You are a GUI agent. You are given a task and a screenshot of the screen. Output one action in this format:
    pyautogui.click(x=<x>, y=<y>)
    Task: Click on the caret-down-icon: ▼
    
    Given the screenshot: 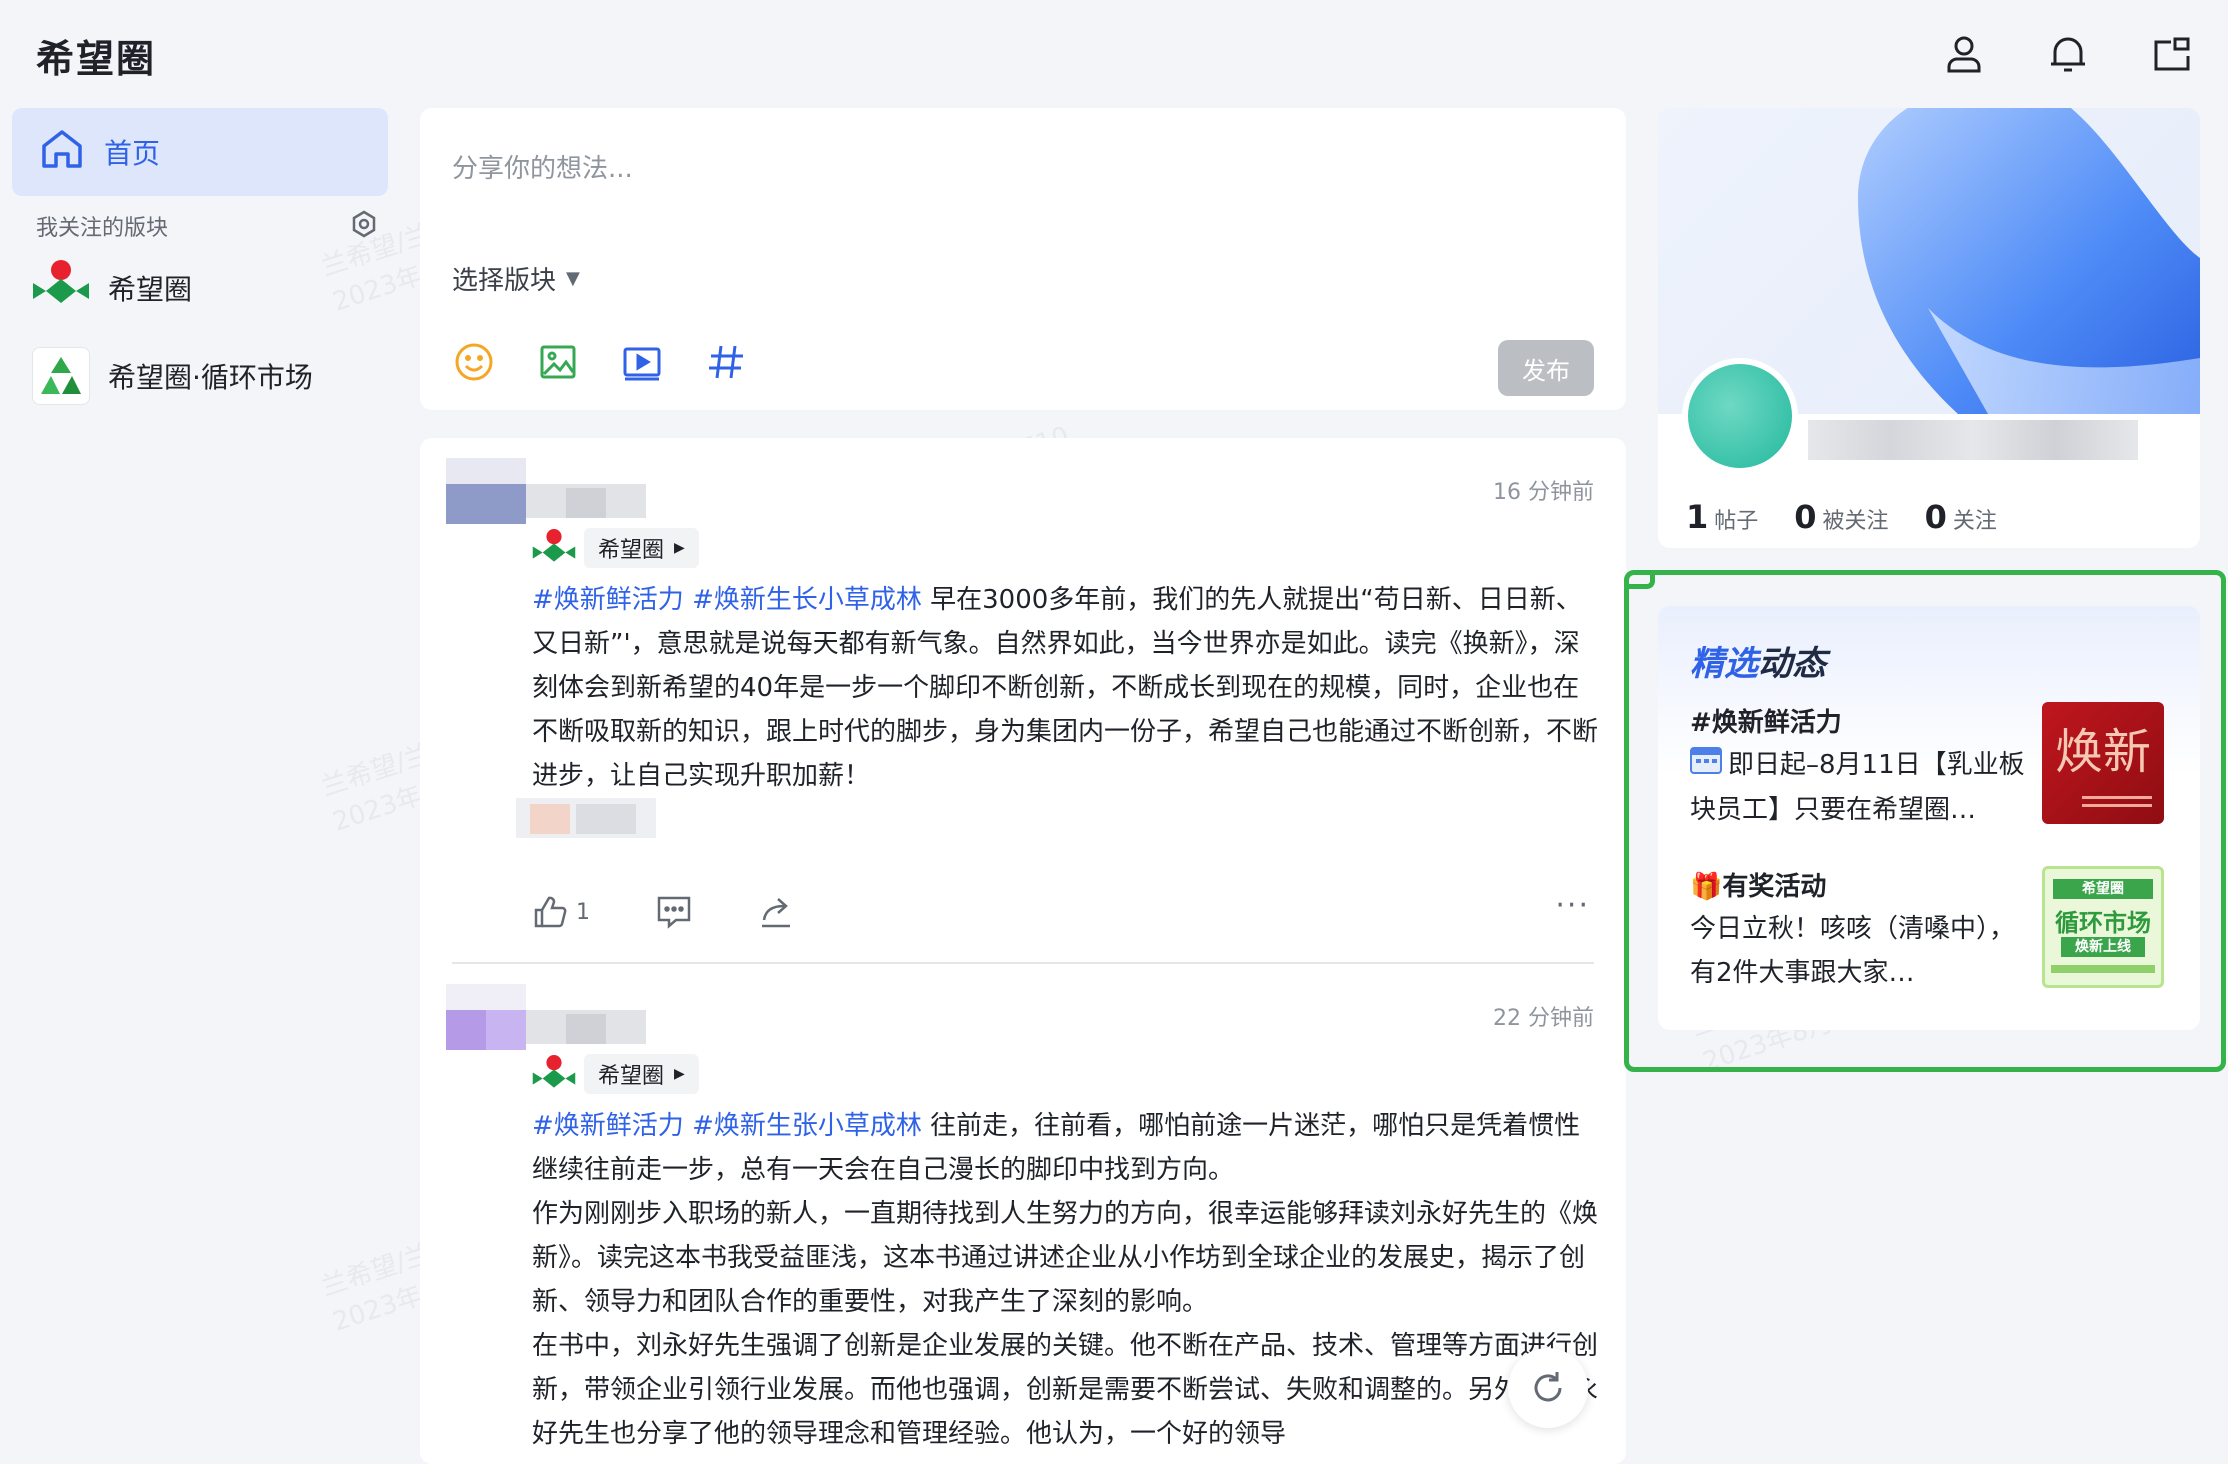 What is the action you would take?
    pyautogui.click(x=573, y=278)
    